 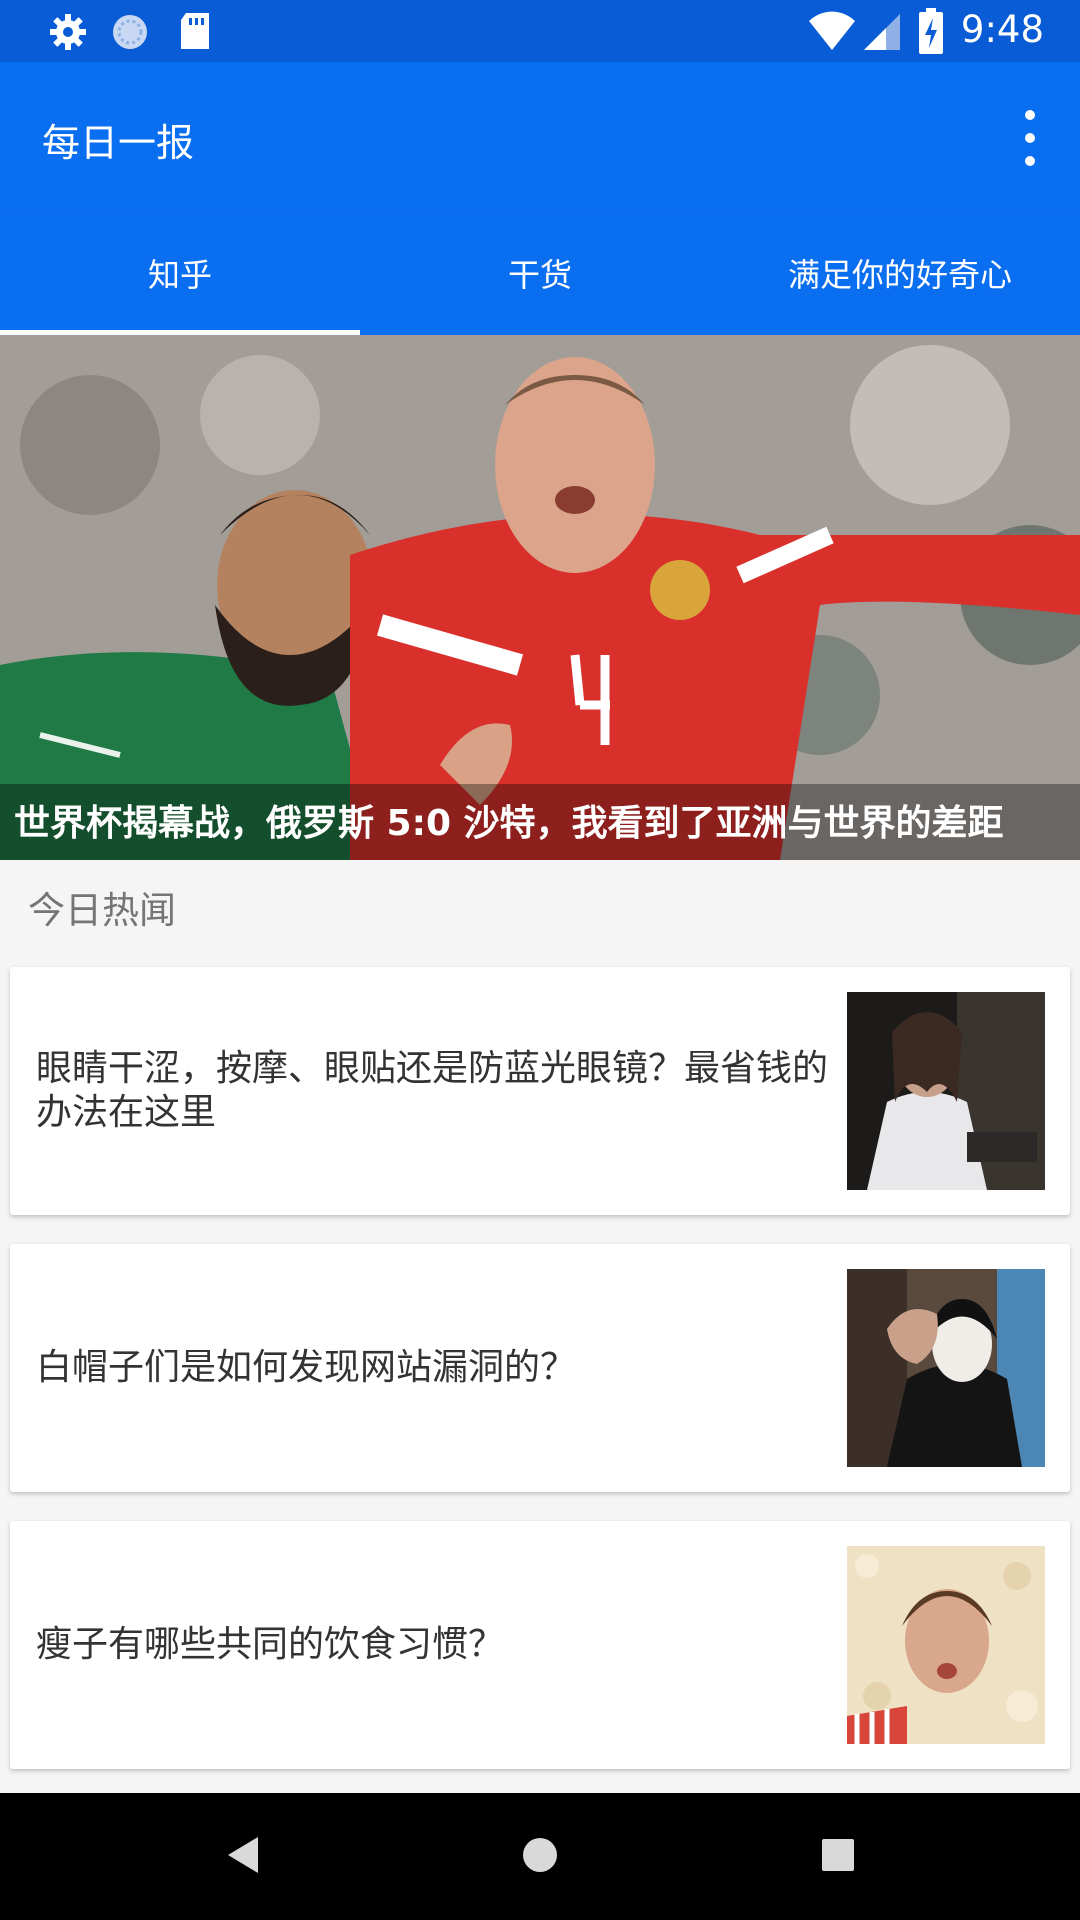 I want to click on tab-bar: 知乎 干货 满足你的好奇心, so click(x=540, y=272).